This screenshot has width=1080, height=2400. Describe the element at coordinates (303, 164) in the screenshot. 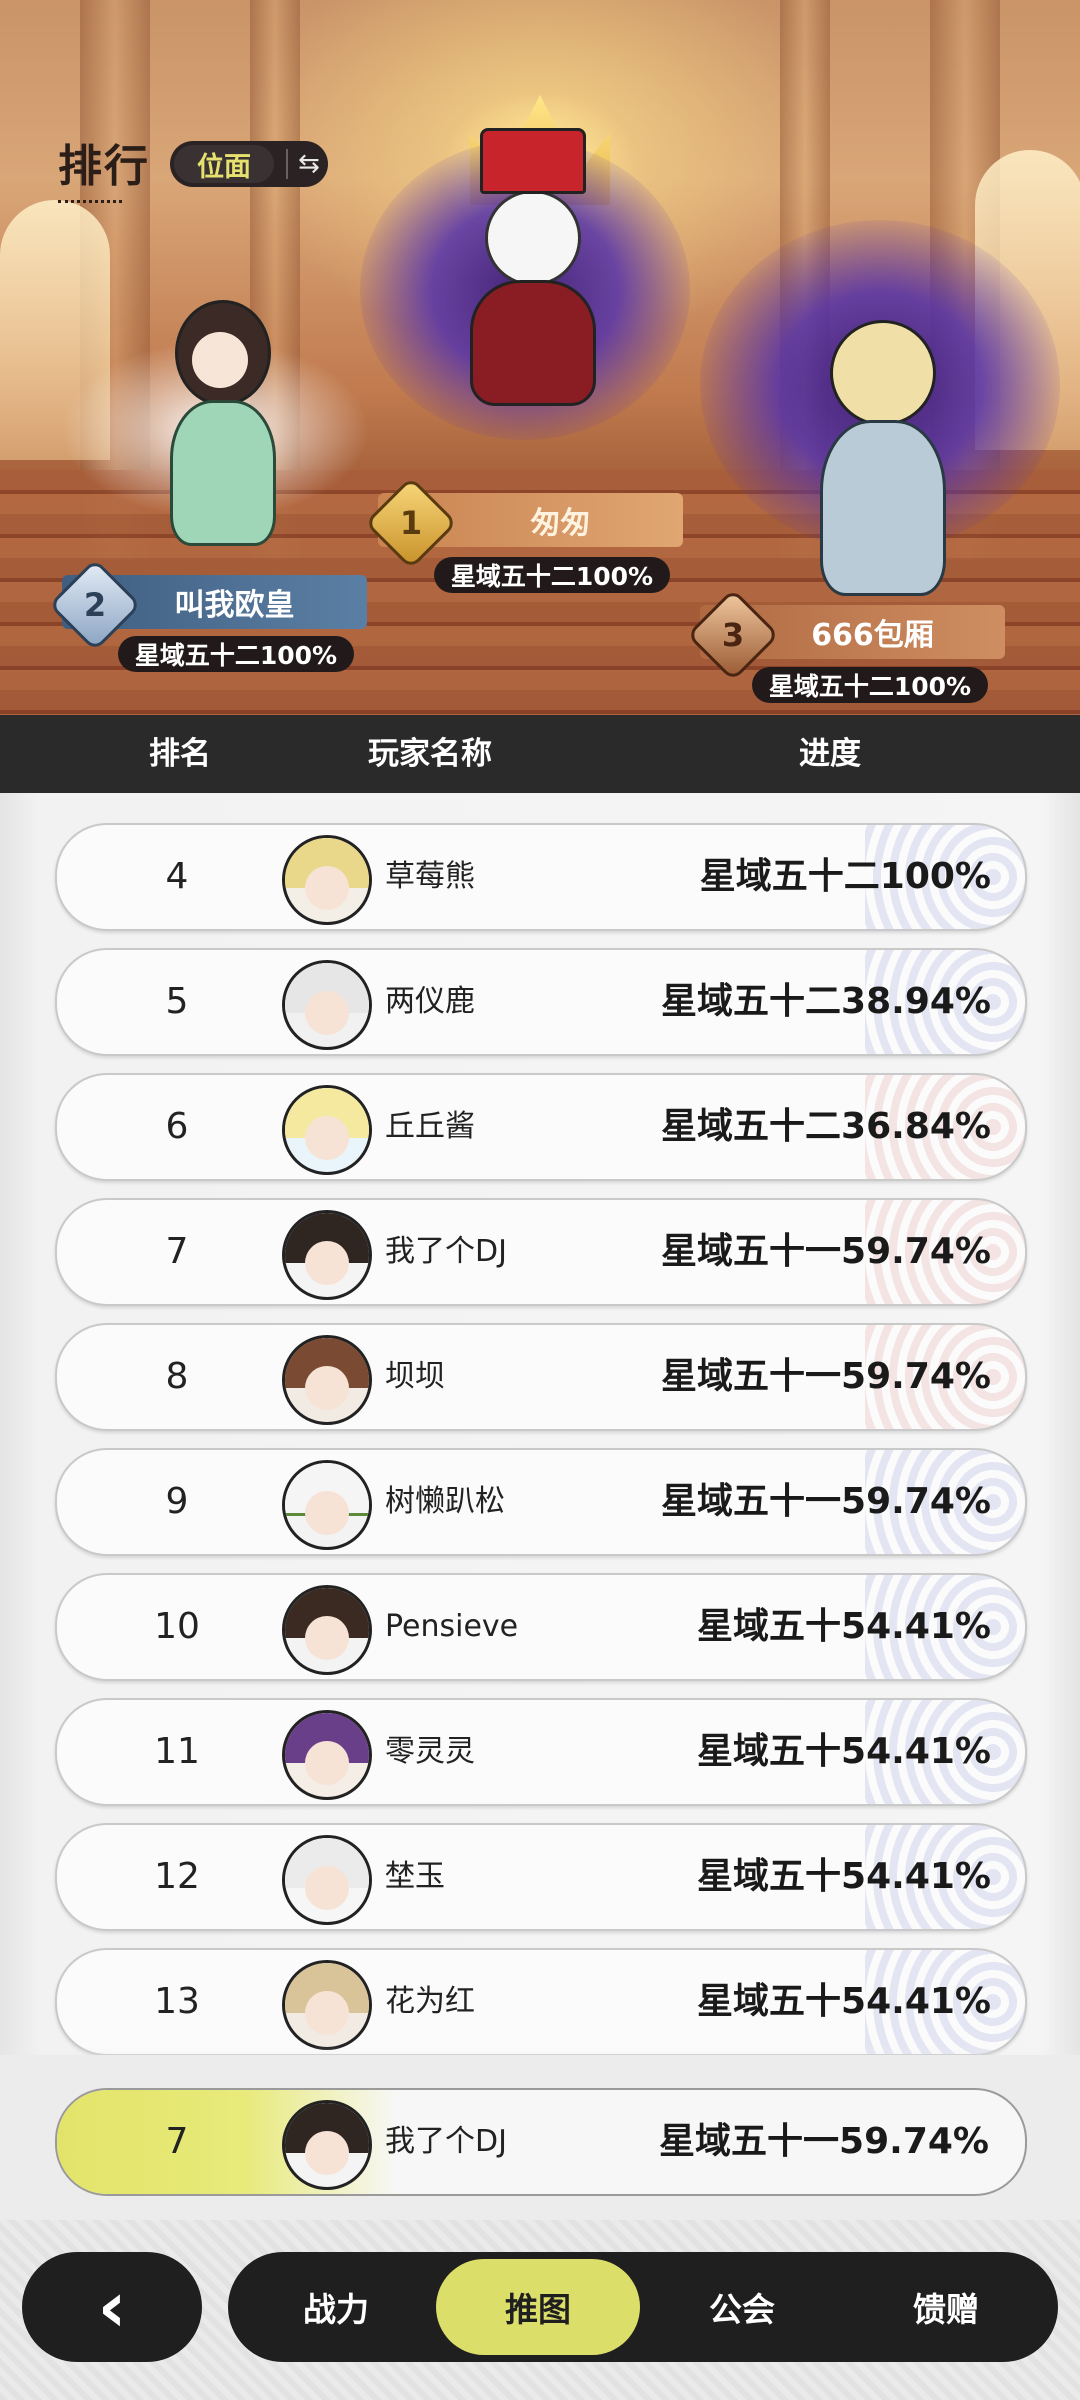

I see `swap-icon: ⇆` at that location.